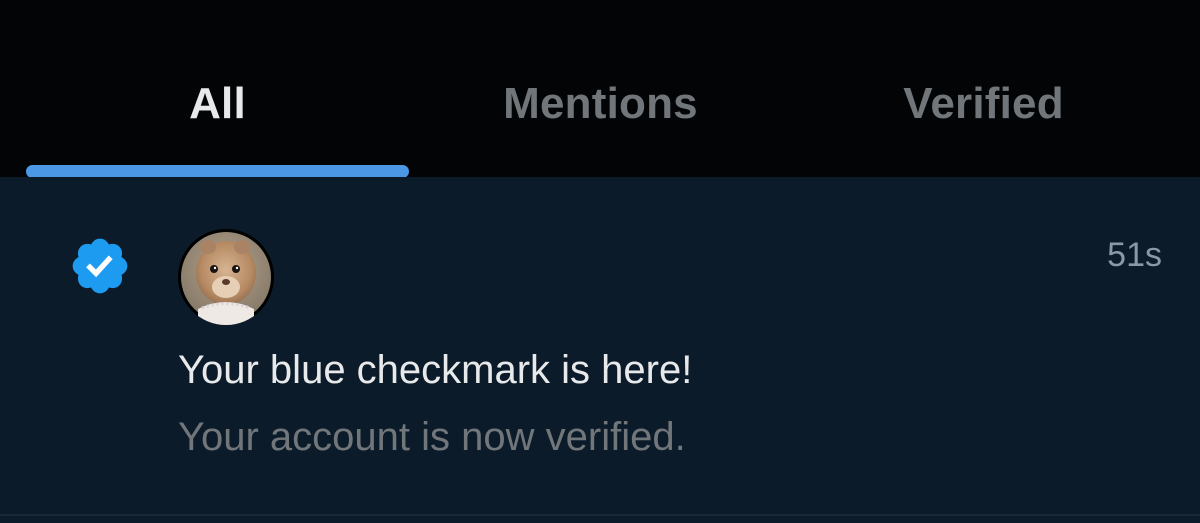 The image size is (1200, 523). Describe the element at coordinates (435, 370) in the screenshot. I see `notification-title: Your blue checkmark is here!` at that location.